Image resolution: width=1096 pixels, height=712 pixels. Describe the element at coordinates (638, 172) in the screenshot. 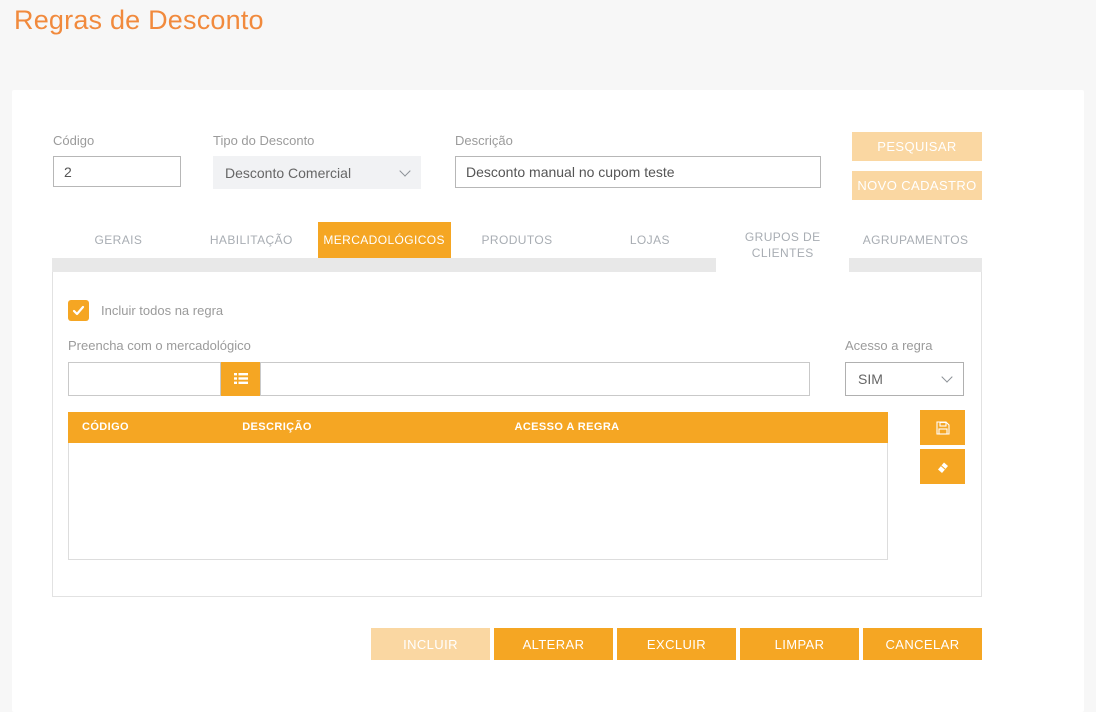

I see `descricao-input` at that location.